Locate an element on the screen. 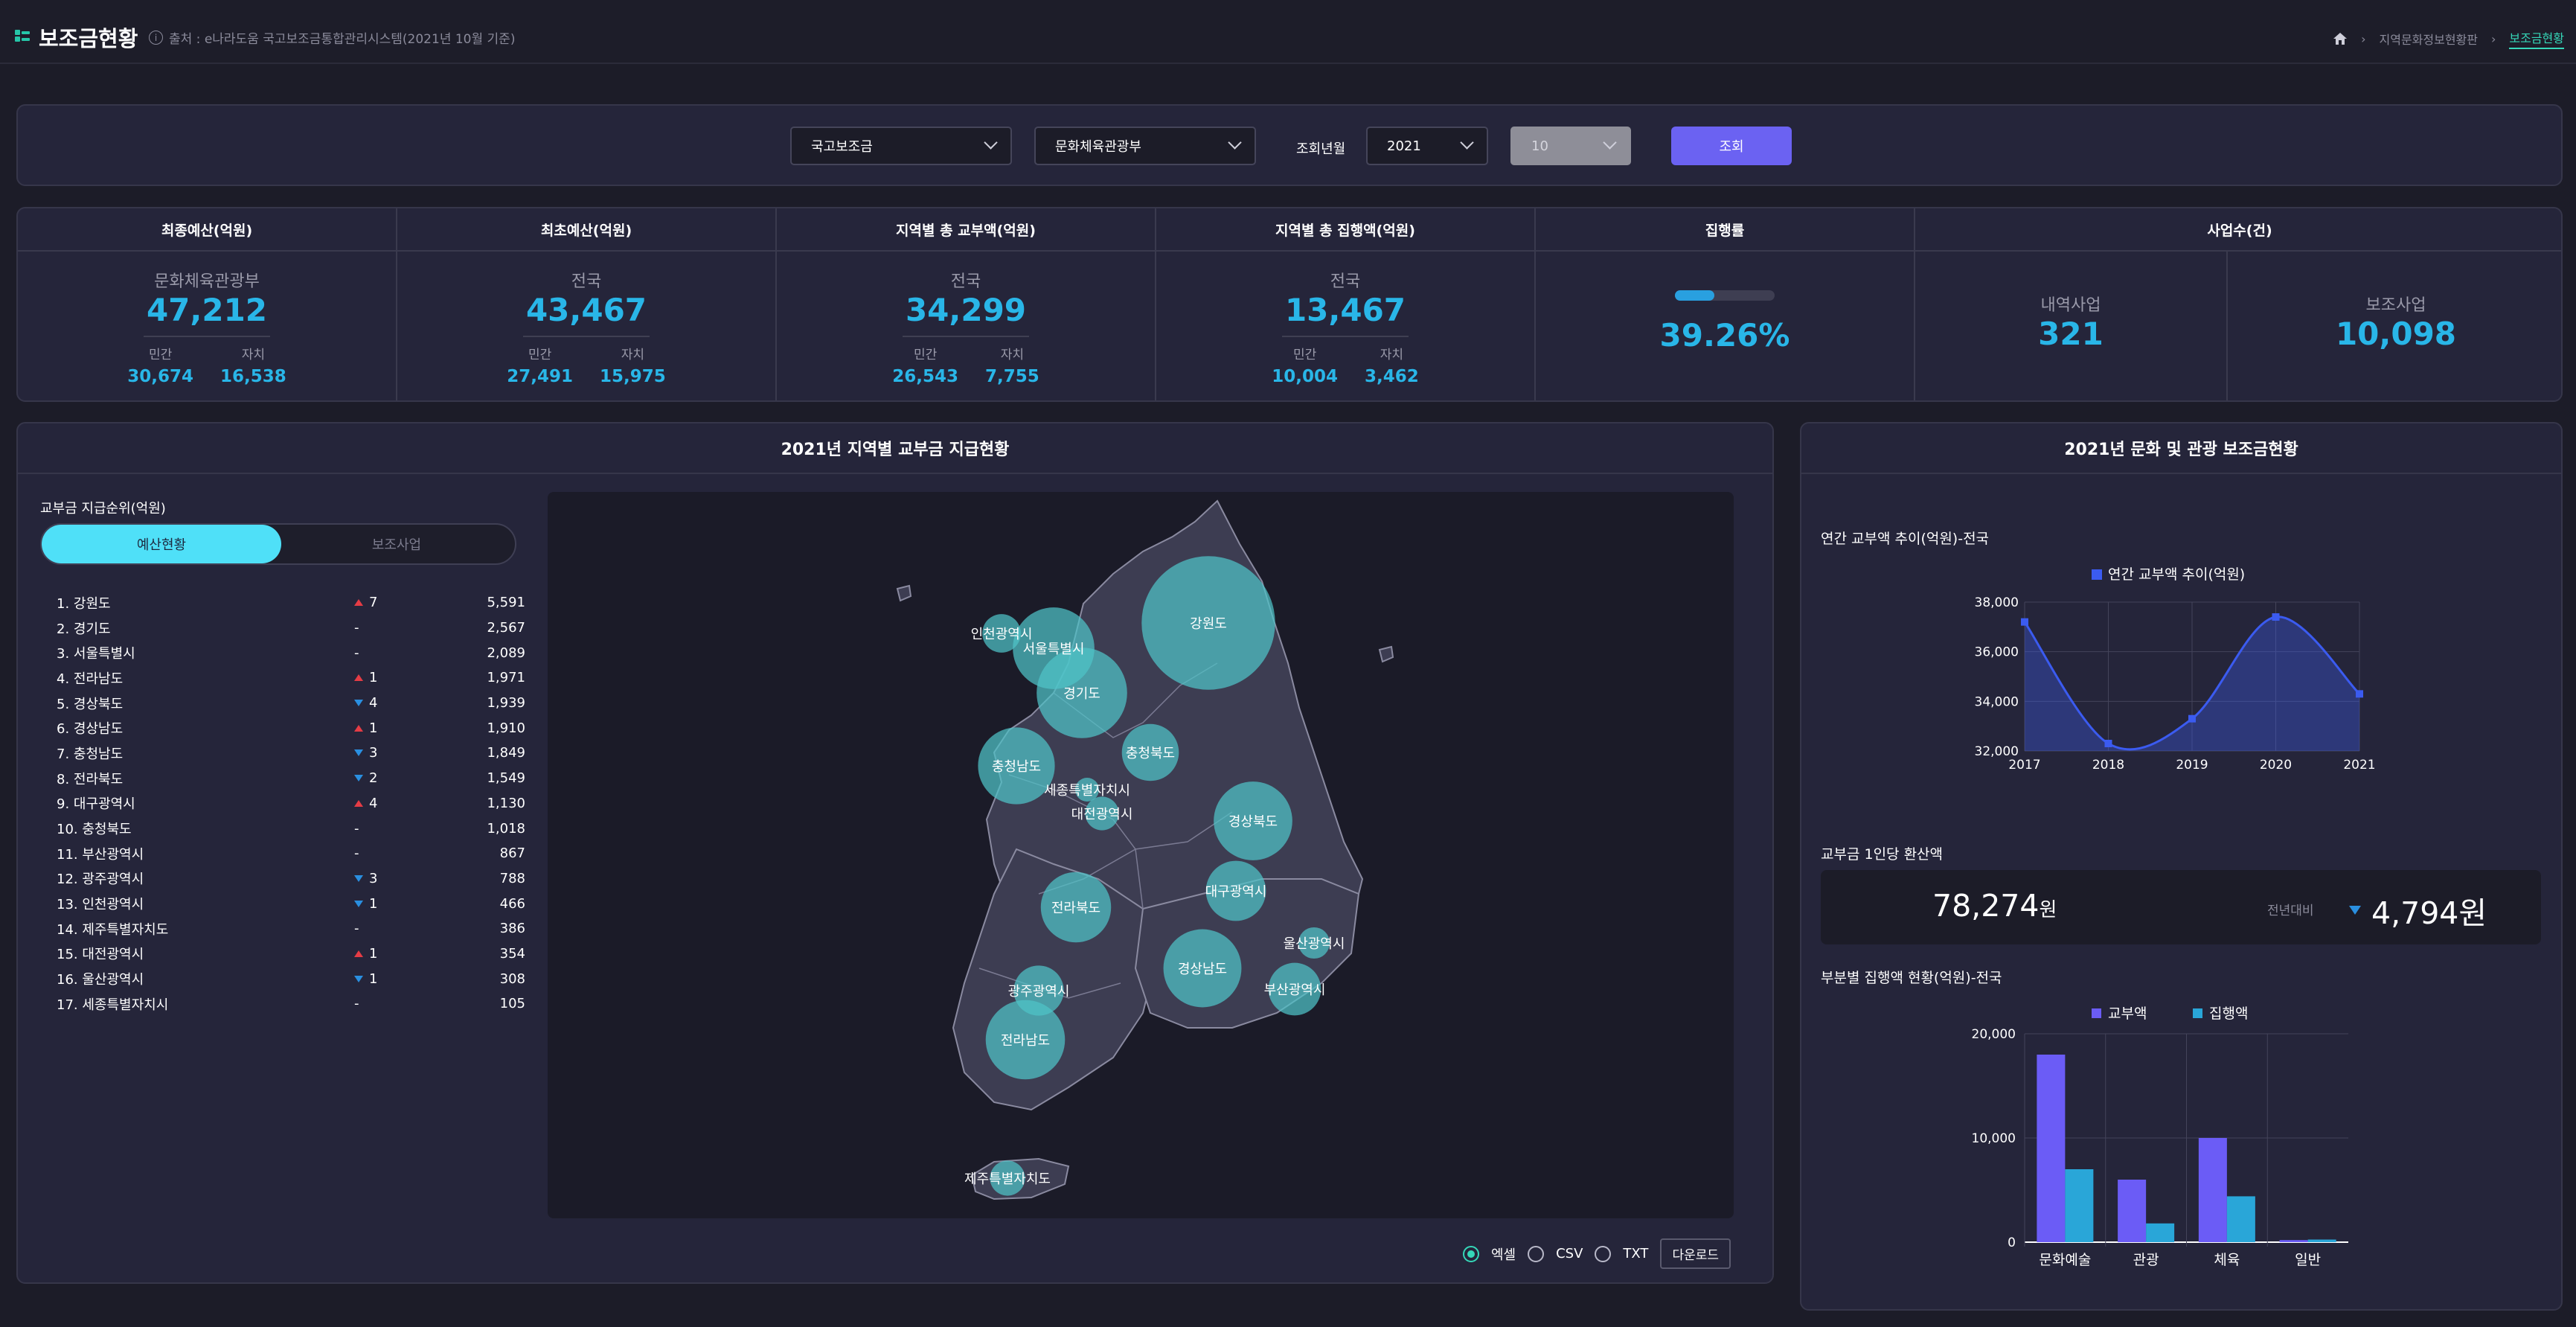 The image size is (2576, 1327). category-select: 국고보조금 is located at coordinates (901, 146).